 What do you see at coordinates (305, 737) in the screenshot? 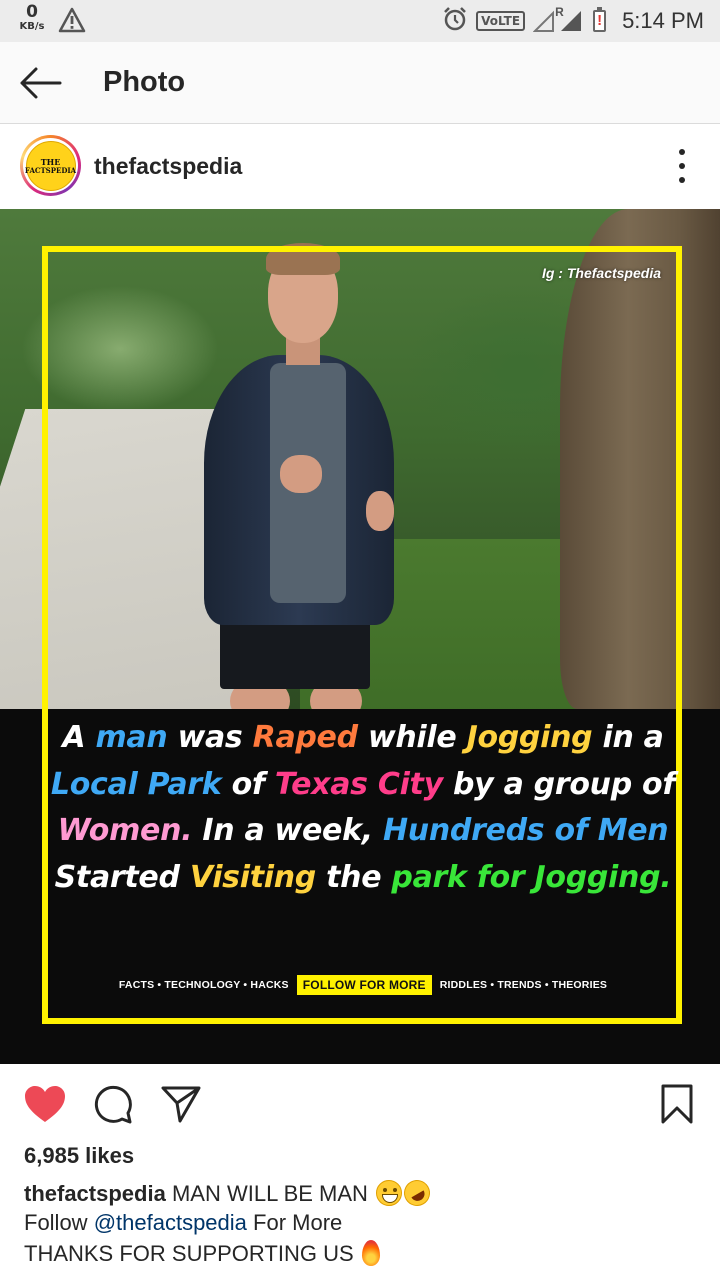
I see `fact-segment: Raped` at bounding box center [305, 737].